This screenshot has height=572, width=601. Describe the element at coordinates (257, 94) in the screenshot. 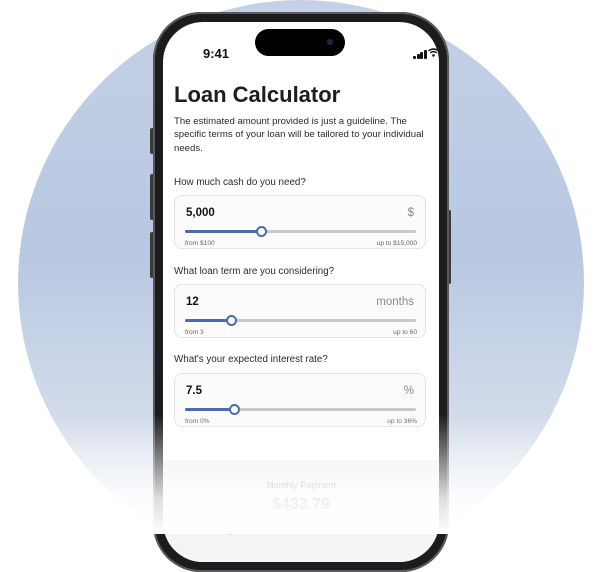

I see `page-title: Loan Calculator` at that location.